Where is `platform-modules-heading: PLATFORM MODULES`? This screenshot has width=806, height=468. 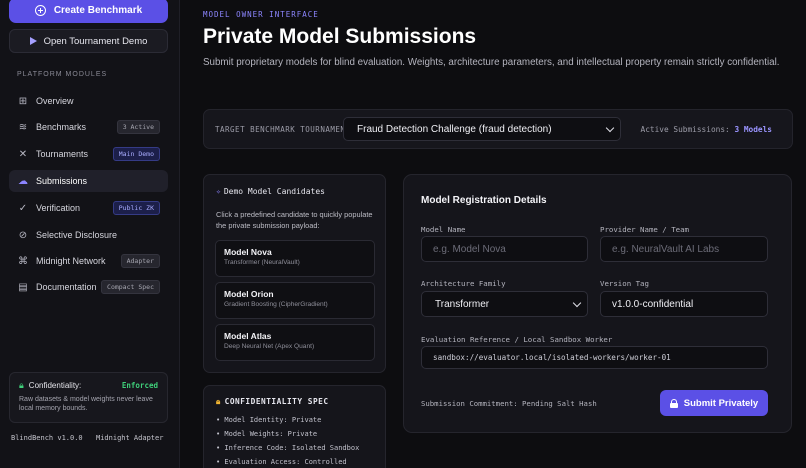
platform-modules-heading: PLATFORM MODULES is located at coordinates (62, 74).